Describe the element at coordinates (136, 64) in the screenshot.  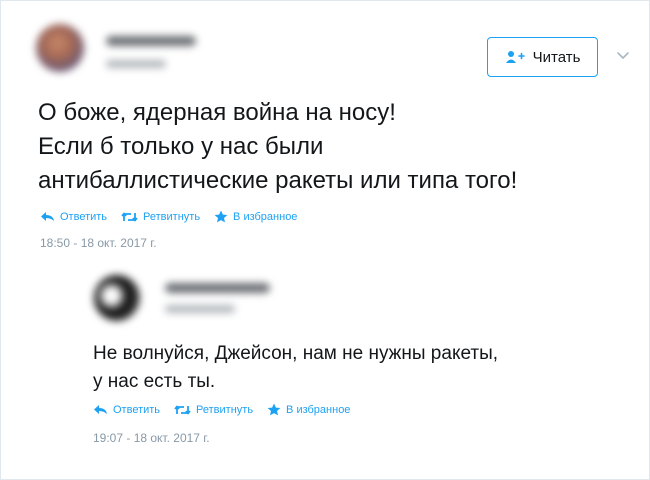
I see `author-handle` at that location.